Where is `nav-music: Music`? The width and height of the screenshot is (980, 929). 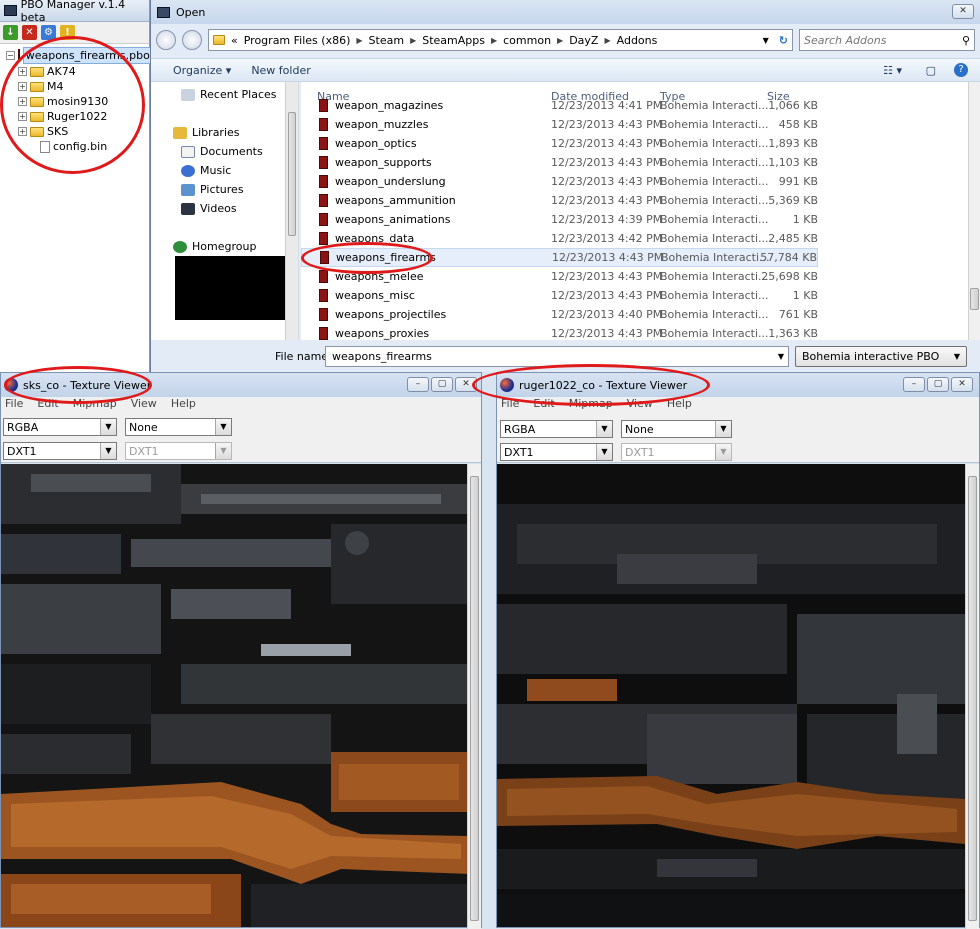
nav-music: Music is located at coordinates (206, 170).